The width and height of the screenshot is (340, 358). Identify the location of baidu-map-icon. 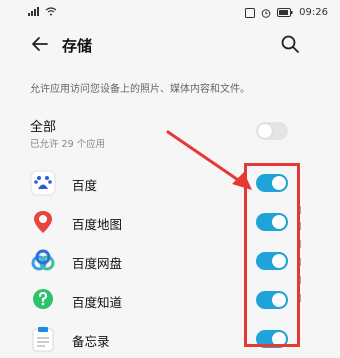
(43, 222).